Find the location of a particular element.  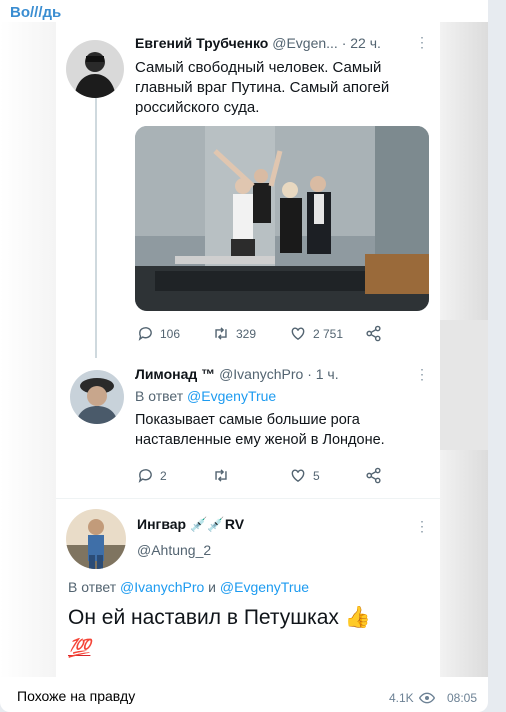

reply-action: 106 is located at coordinates (158, 333).